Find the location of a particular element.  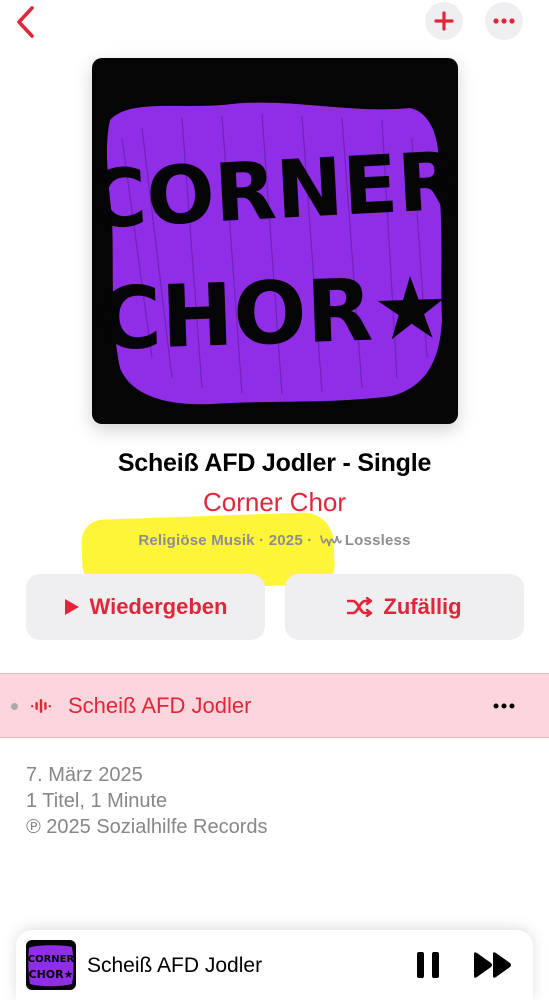

album-year: 2025 is located at coordinates (285, 540).